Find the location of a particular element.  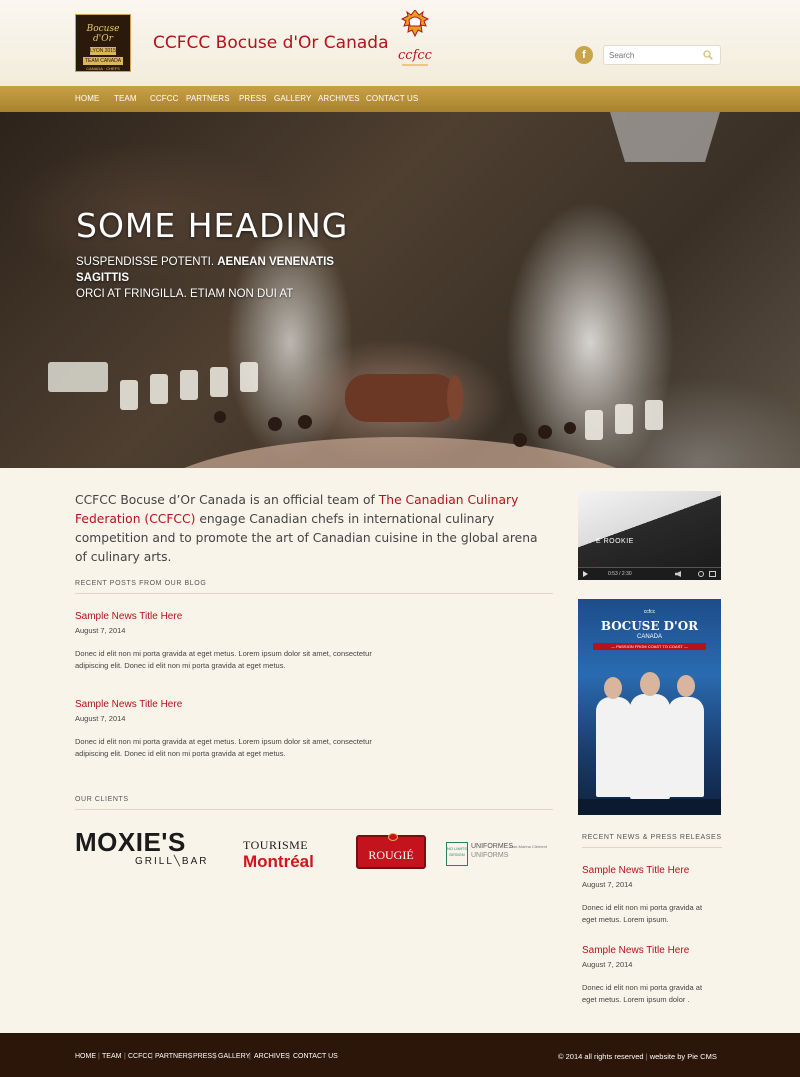

blog-divider is located at coordinates (314, 593).